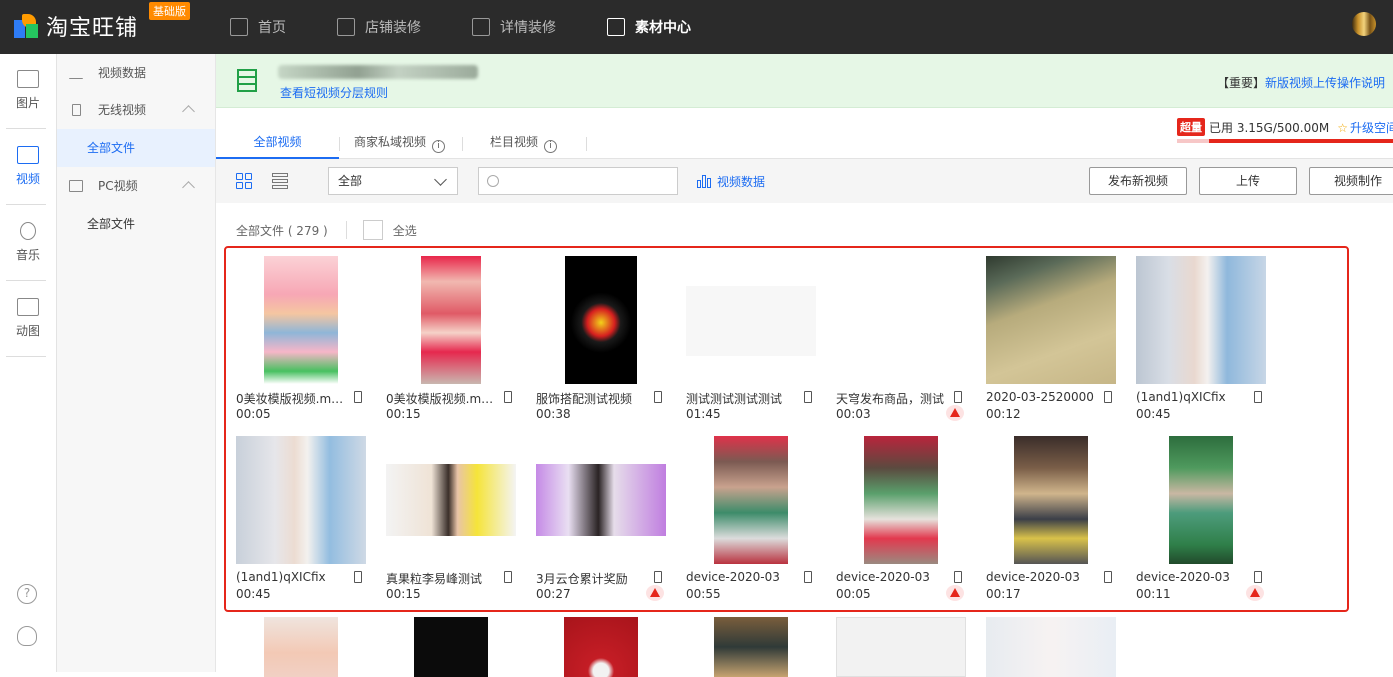 The image size is (1393, 677). Describe the element at coordinates (28, 242) in the screenshot. I see `rail-item-music: 音乐` at that location.